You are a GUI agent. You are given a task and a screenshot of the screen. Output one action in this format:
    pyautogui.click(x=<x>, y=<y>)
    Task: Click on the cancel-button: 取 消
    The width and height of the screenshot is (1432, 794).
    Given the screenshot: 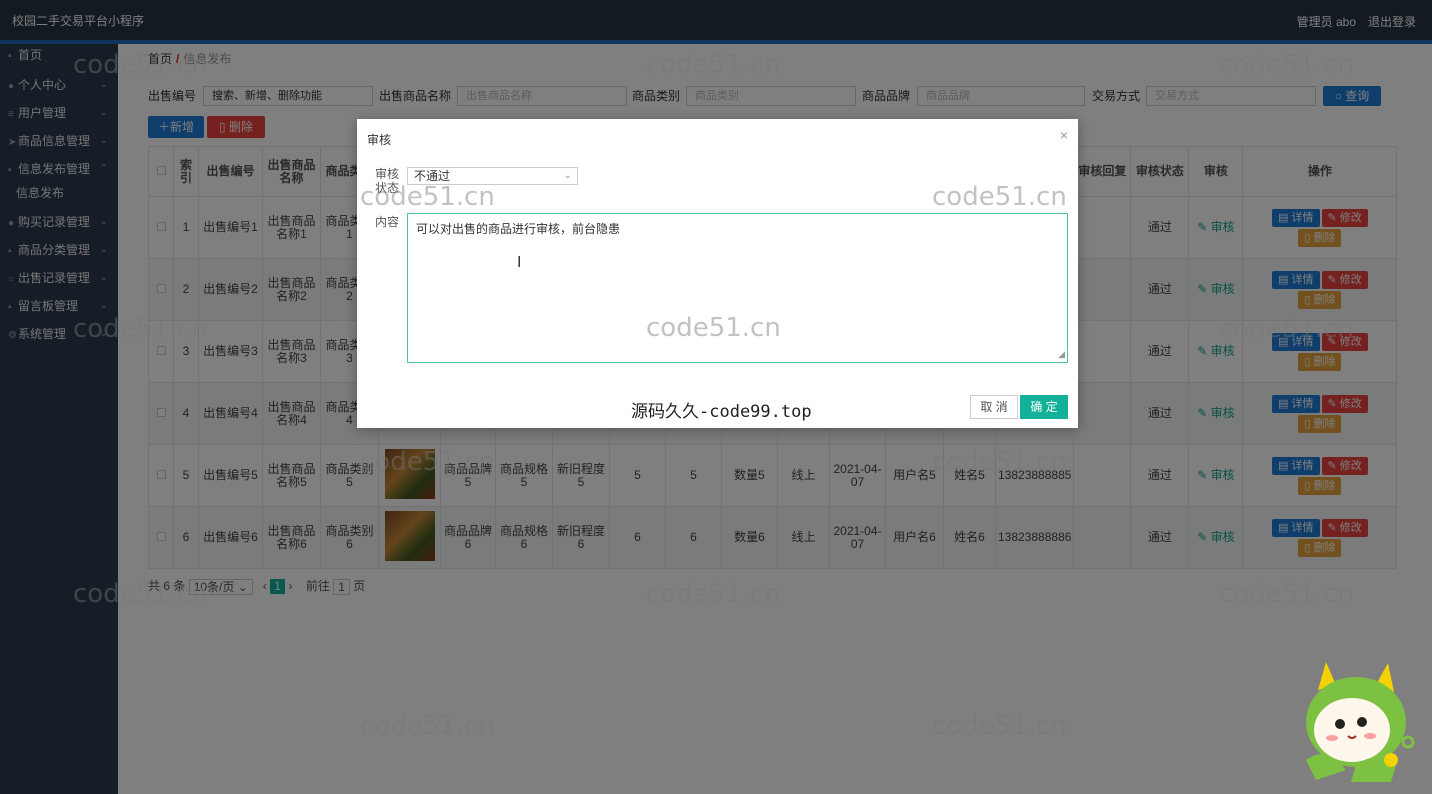 What is the action you would take?
    pyautogui.click(x=994, y=407)
    